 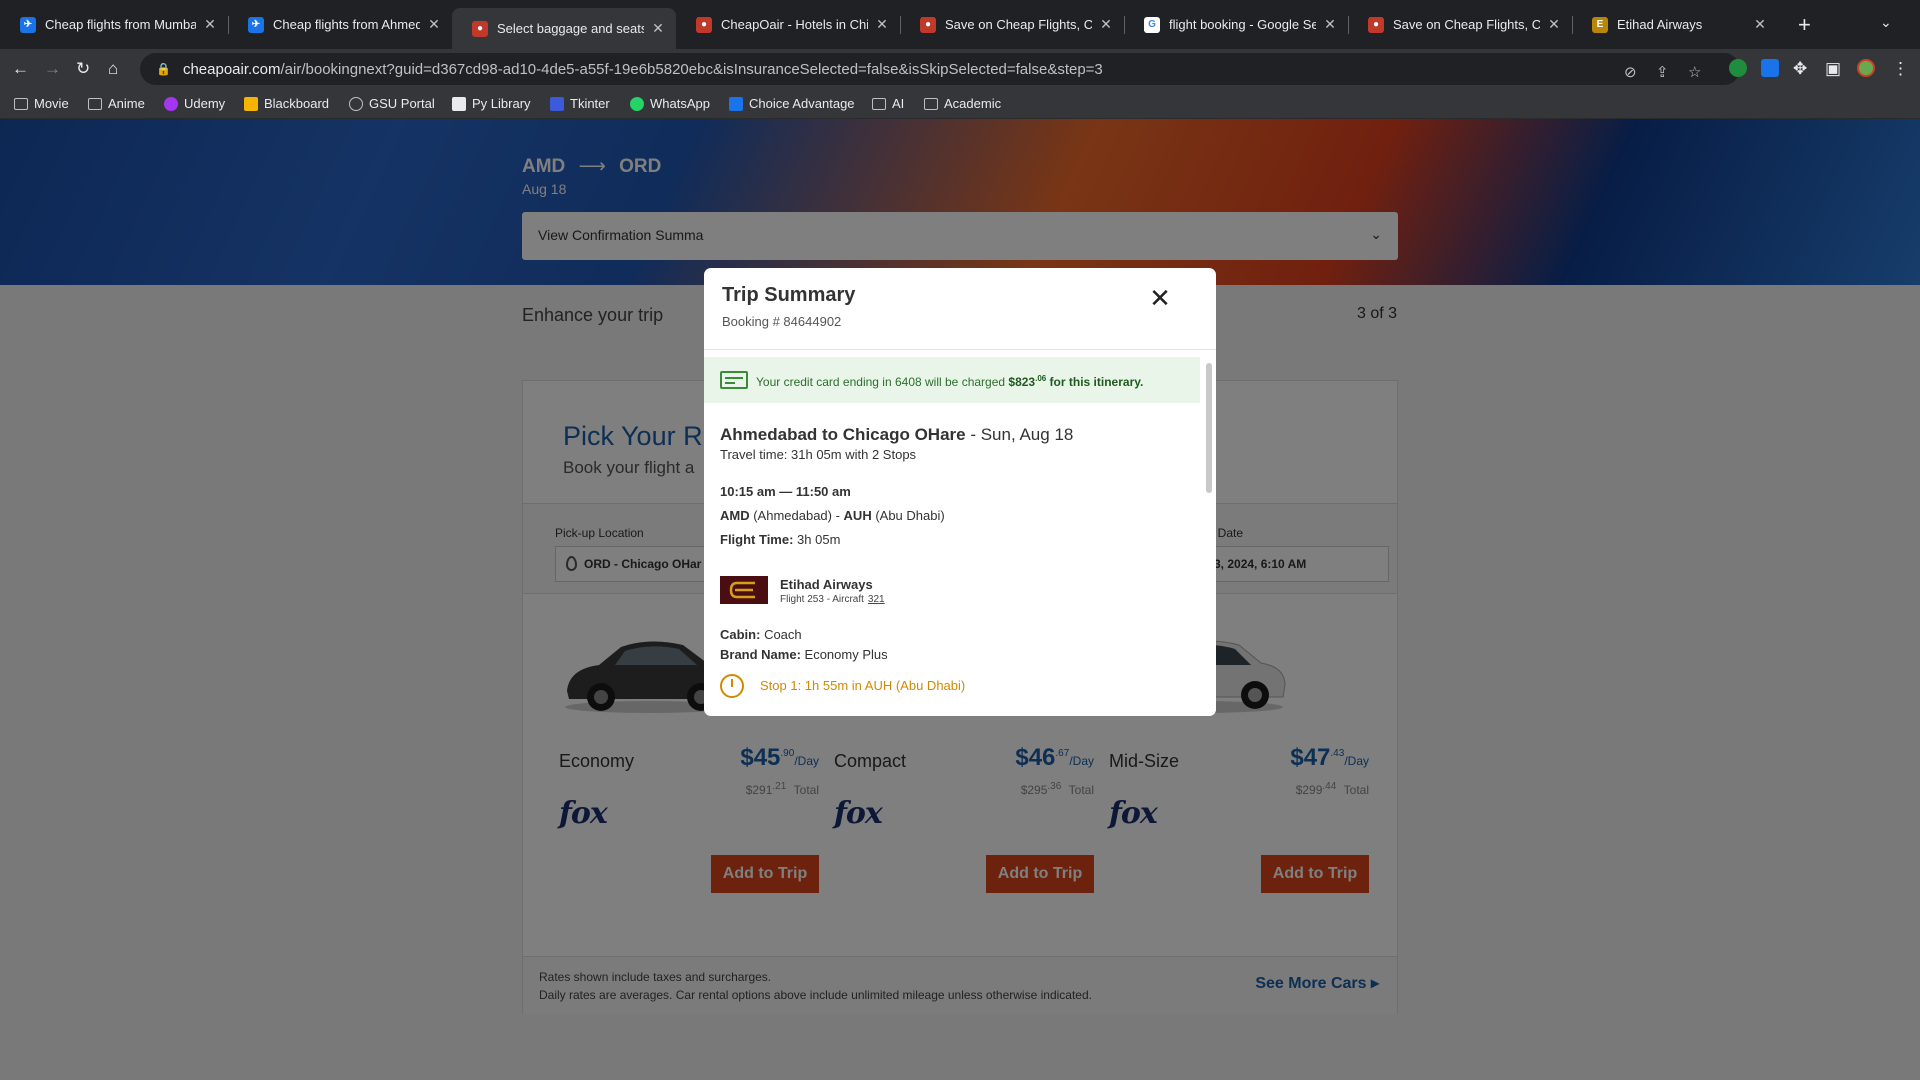 I want to click on cabin: Cabin: Coach, so click(x=761, y=634).